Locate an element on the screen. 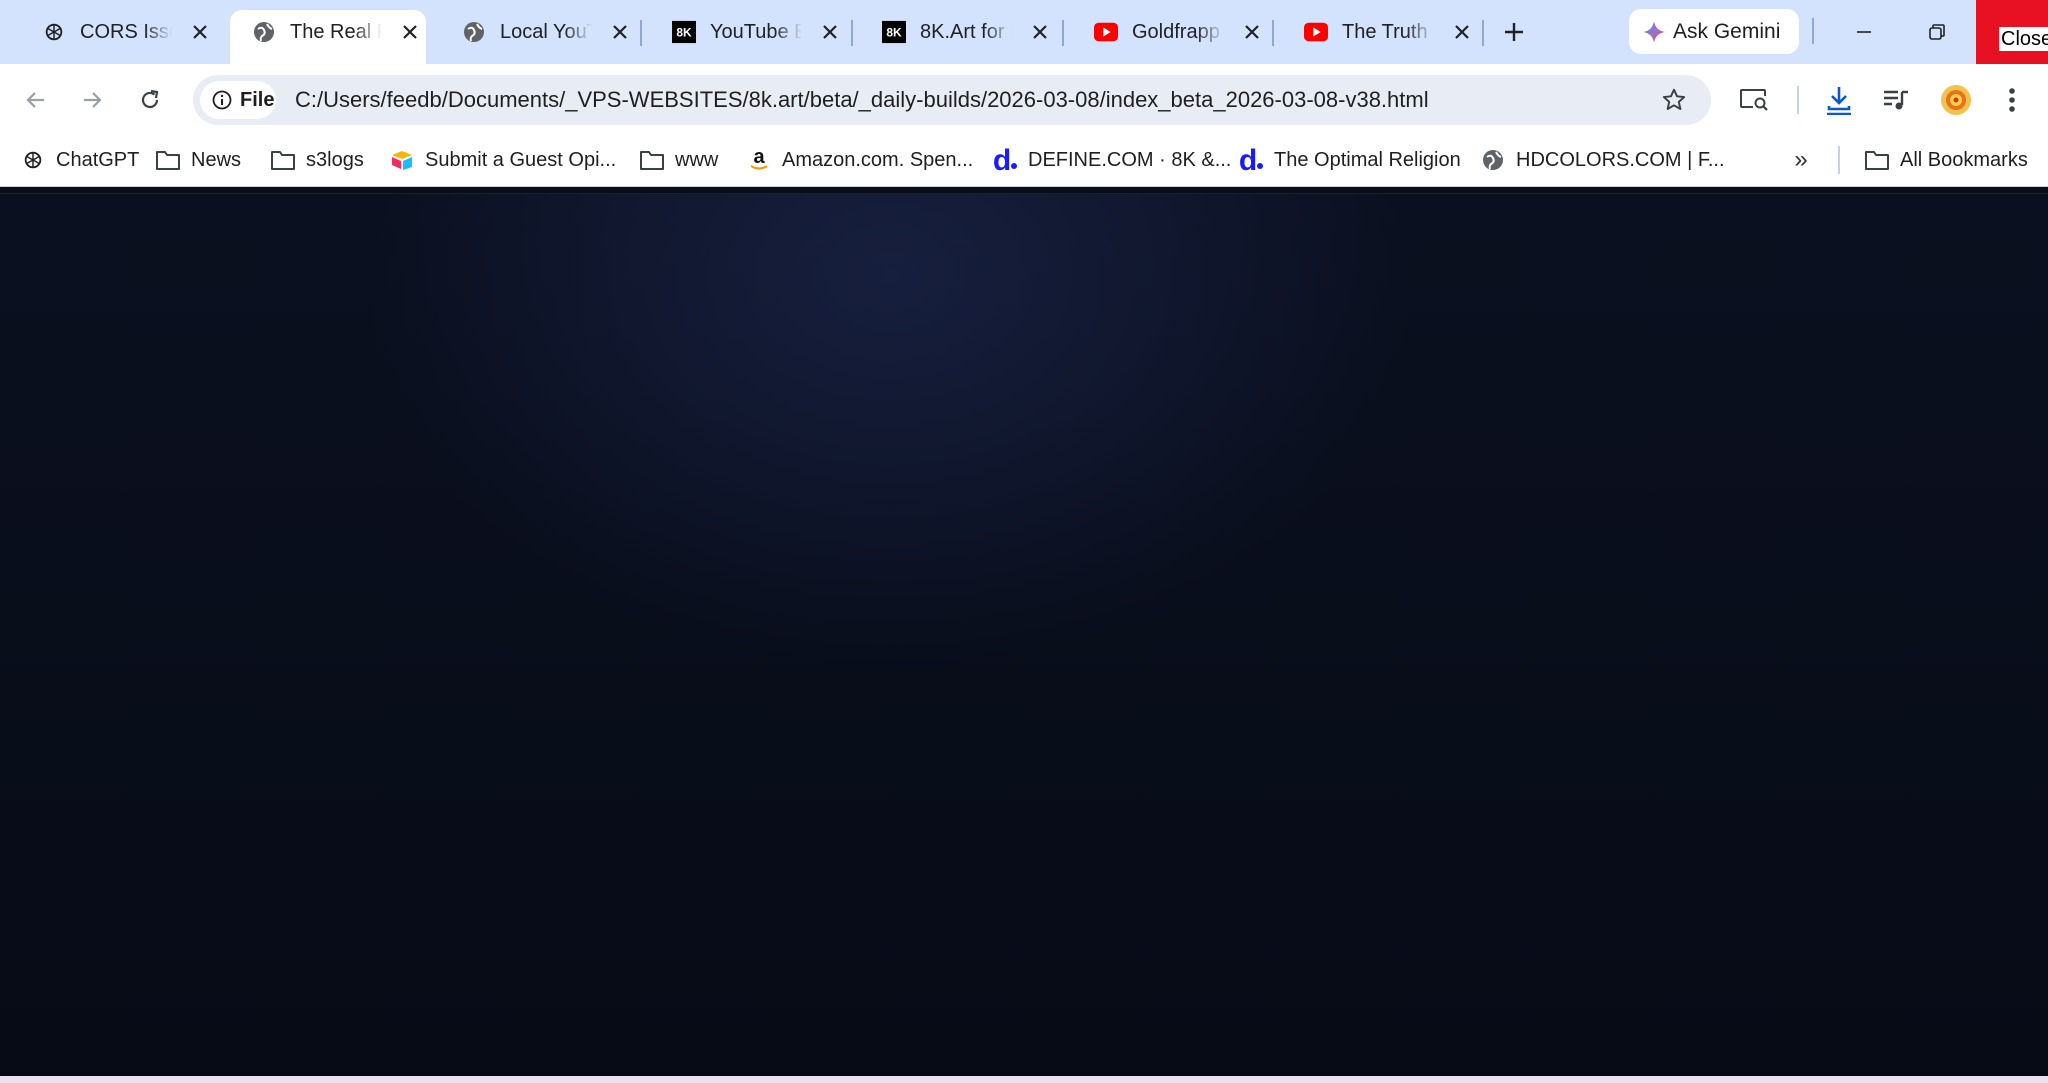 The height and width of the screenshot is (1083, 2048). tab-the-real-fr: The Real FR is located at coordinates (328, 37).